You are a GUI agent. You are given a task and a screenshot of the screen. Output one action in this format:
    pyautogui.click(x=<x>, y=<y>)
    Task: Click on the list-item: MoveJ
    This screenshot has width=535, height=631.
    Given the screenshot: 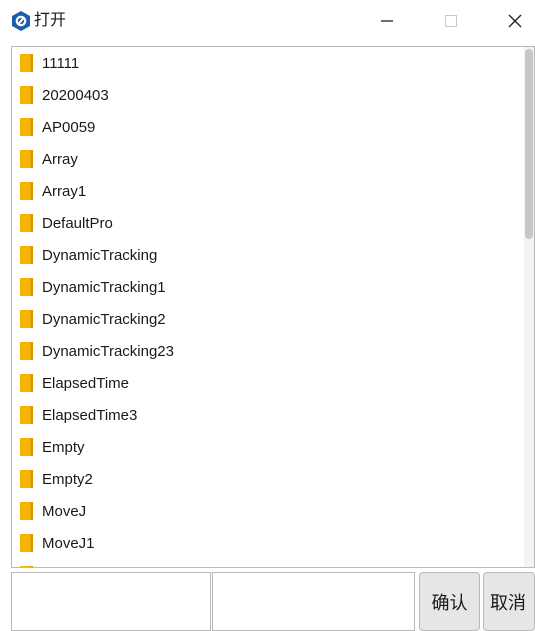 What is the action you would take?
    pyautogui.click(x=269, y=511)
    